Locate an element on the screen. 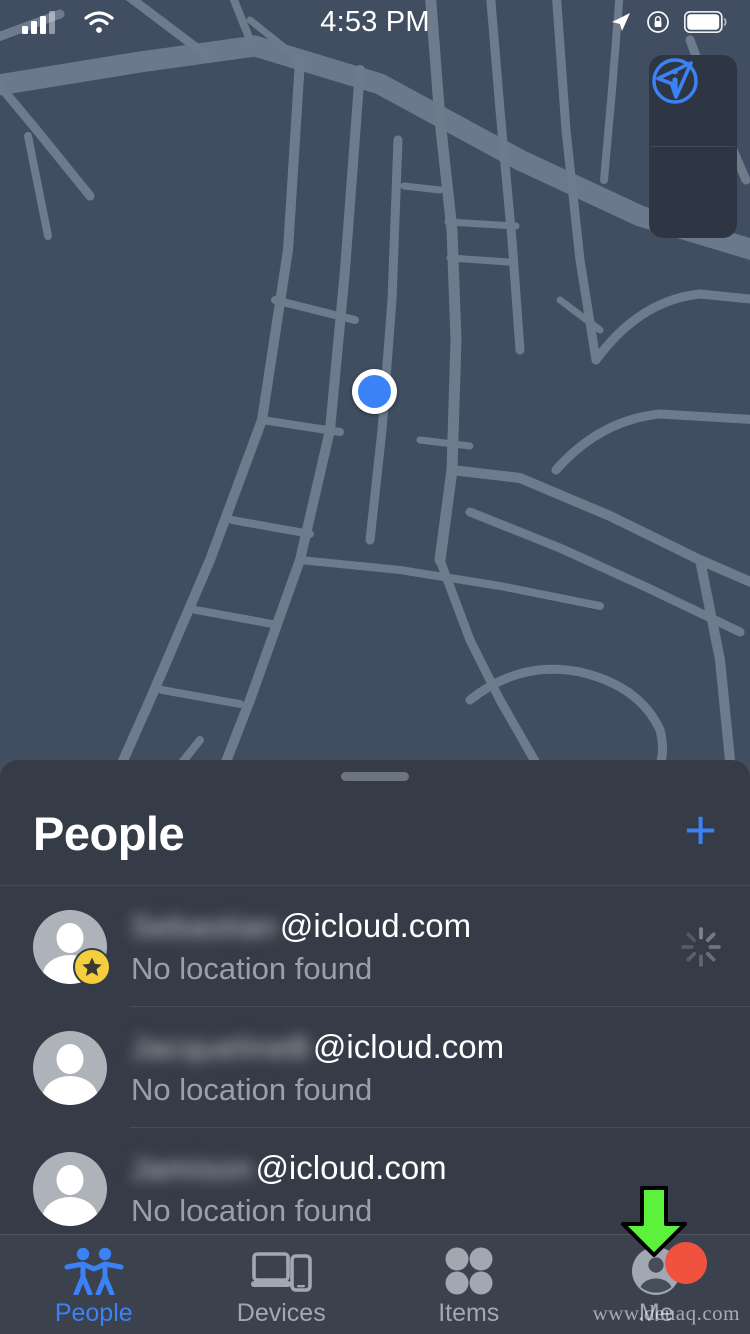 This screenshot has width=750, height=1334. two-people-glyph is located at coordinates (94, 1271).